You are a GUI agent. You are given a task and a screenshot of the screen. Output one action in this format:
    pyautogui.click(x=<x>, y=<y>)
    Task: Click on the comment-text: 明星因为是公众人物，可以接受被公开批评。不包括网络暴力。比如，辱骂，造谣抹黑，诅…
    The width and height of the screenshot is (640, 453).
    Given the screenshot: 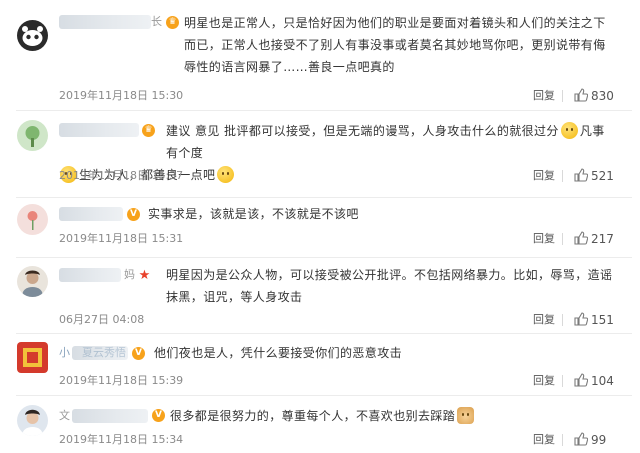 What is the action you would take?
    pyautogui.click(x=389, y=286)
    